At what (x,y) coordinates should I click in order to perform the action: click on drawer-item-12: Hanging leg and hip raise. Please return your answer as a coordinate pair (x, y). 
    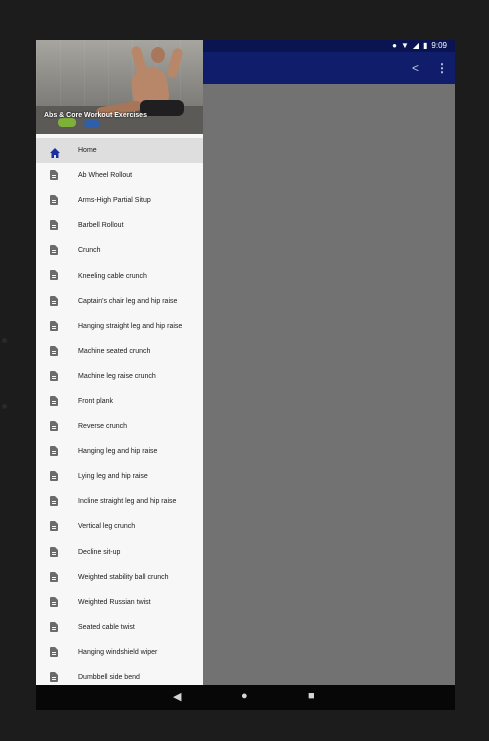
    Looking at the image, I should click on (119, 451).